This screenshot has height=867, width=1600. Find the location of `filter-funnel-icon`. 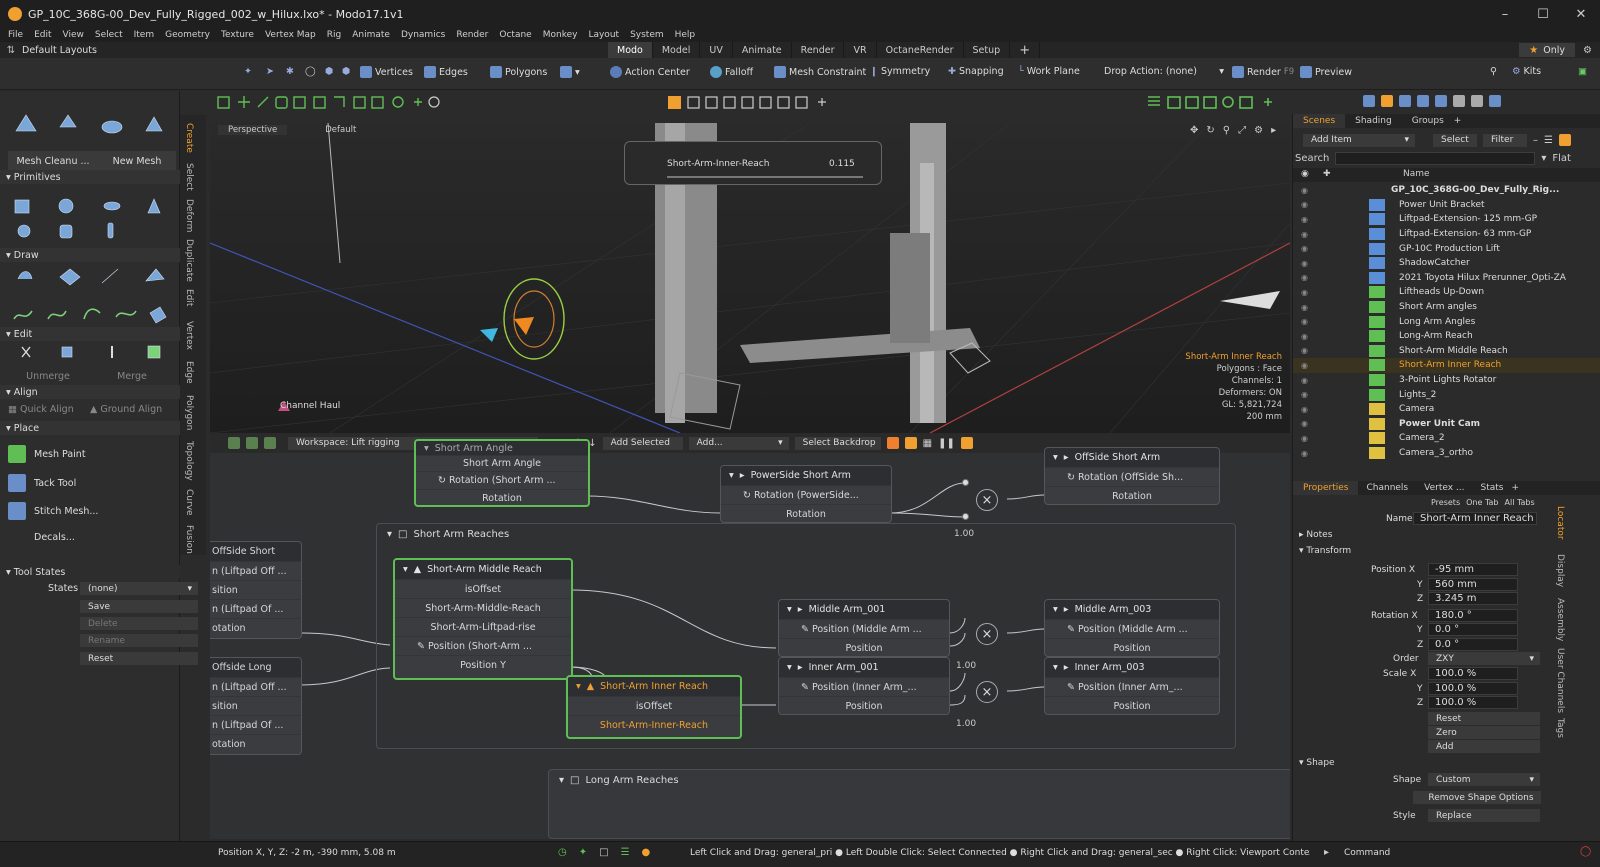

filter-funnel-icon is located at coordinates (1564, 140).